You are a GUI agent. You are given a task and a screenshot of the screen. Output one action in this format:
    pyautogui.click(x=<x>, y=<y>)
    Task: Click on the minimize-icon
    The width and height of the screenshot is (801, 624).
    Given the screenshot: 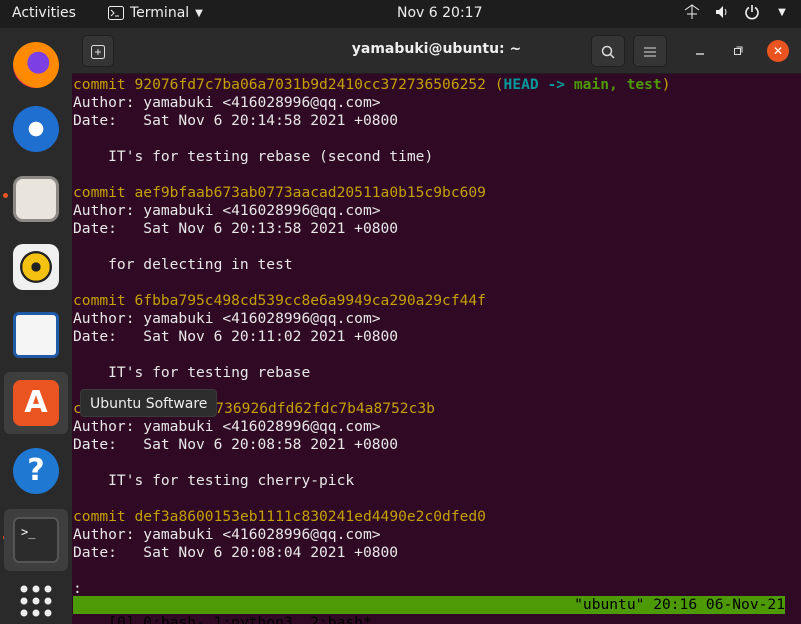 What is the action you would take?
    pyautogui.click(x=700, y=54)
    